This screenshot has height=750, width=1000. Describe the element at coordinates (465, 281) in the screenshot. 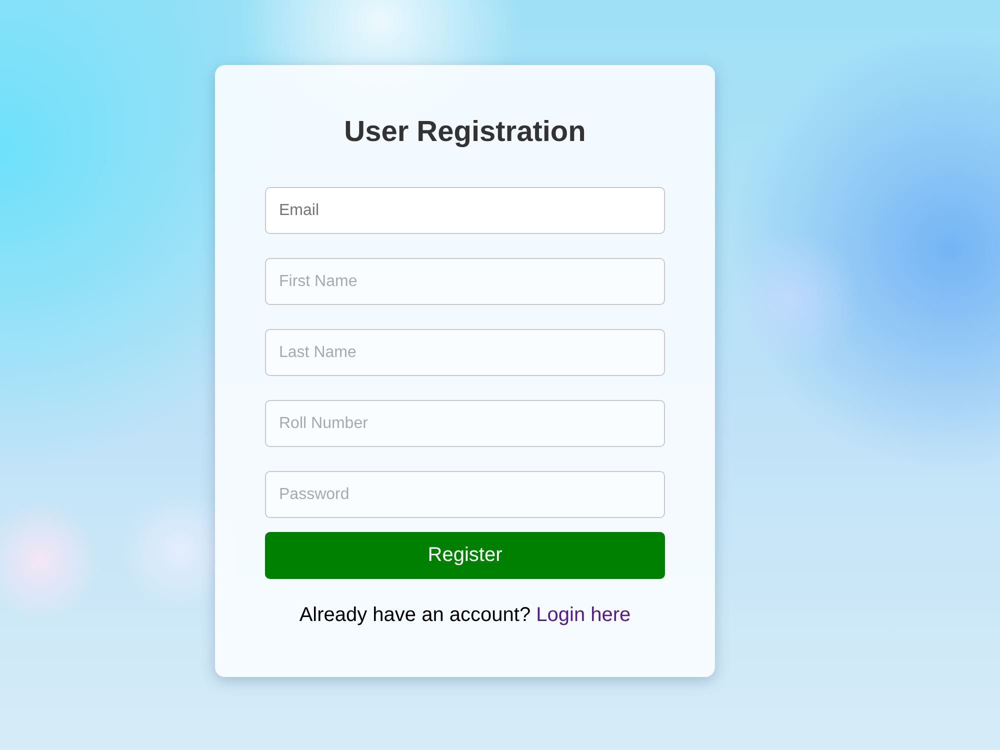

I see `input-field: First Name` at that location.